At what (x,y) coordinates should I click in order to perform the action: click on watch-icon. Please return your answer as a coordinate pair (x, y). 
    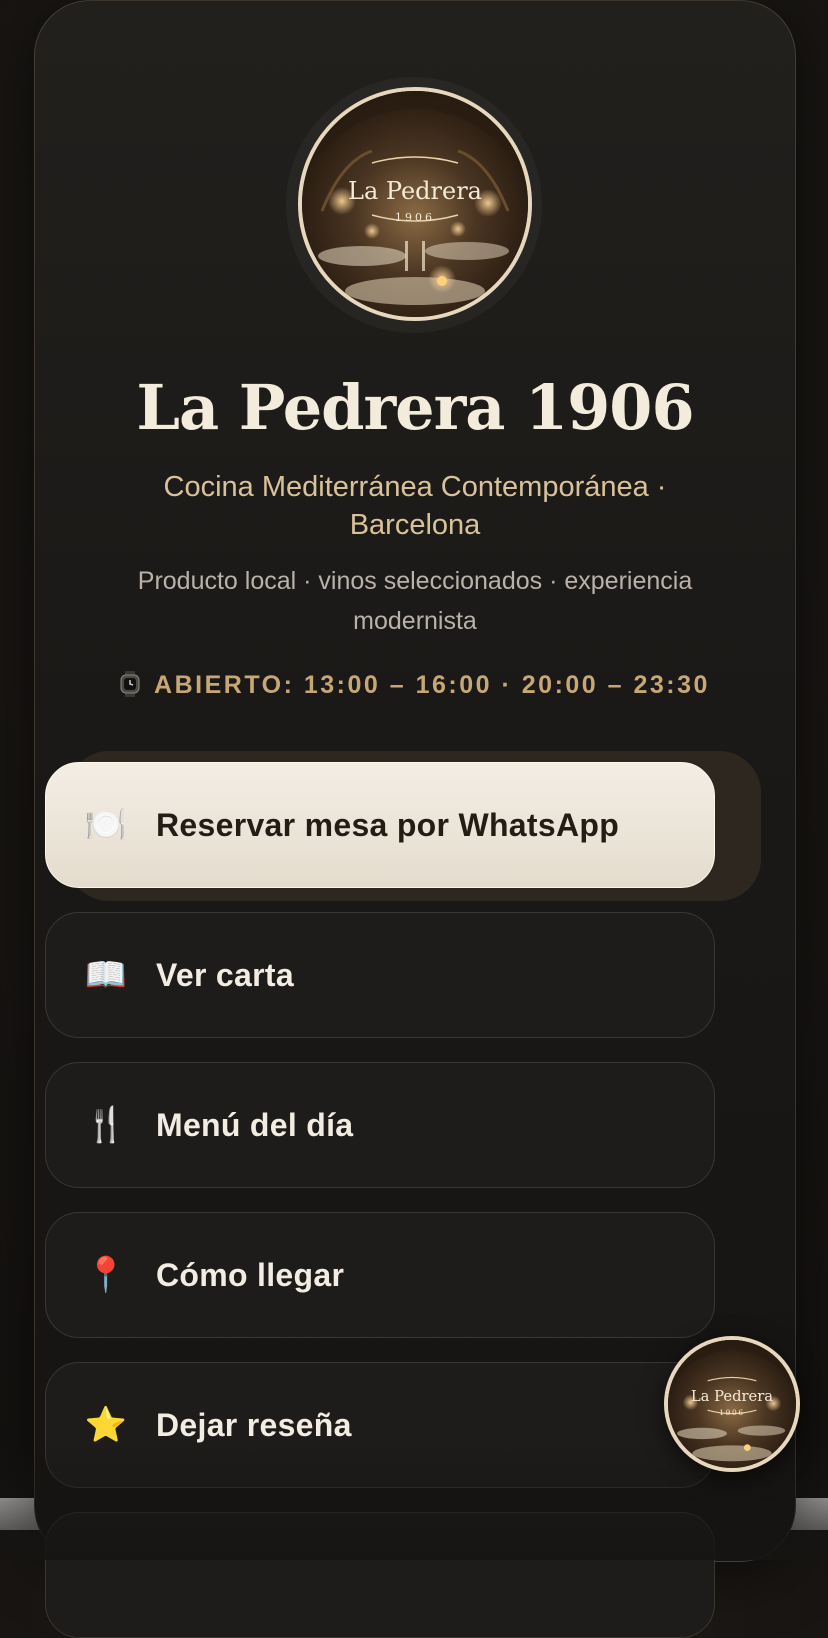
    Looking at the image, I should click on (130, 684).